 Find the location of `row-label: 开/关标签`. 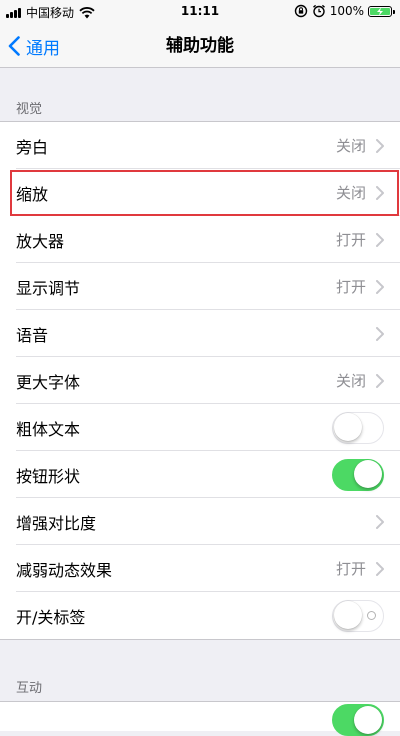

row-label: 开/关标签 is located at coordinates (51, 617).